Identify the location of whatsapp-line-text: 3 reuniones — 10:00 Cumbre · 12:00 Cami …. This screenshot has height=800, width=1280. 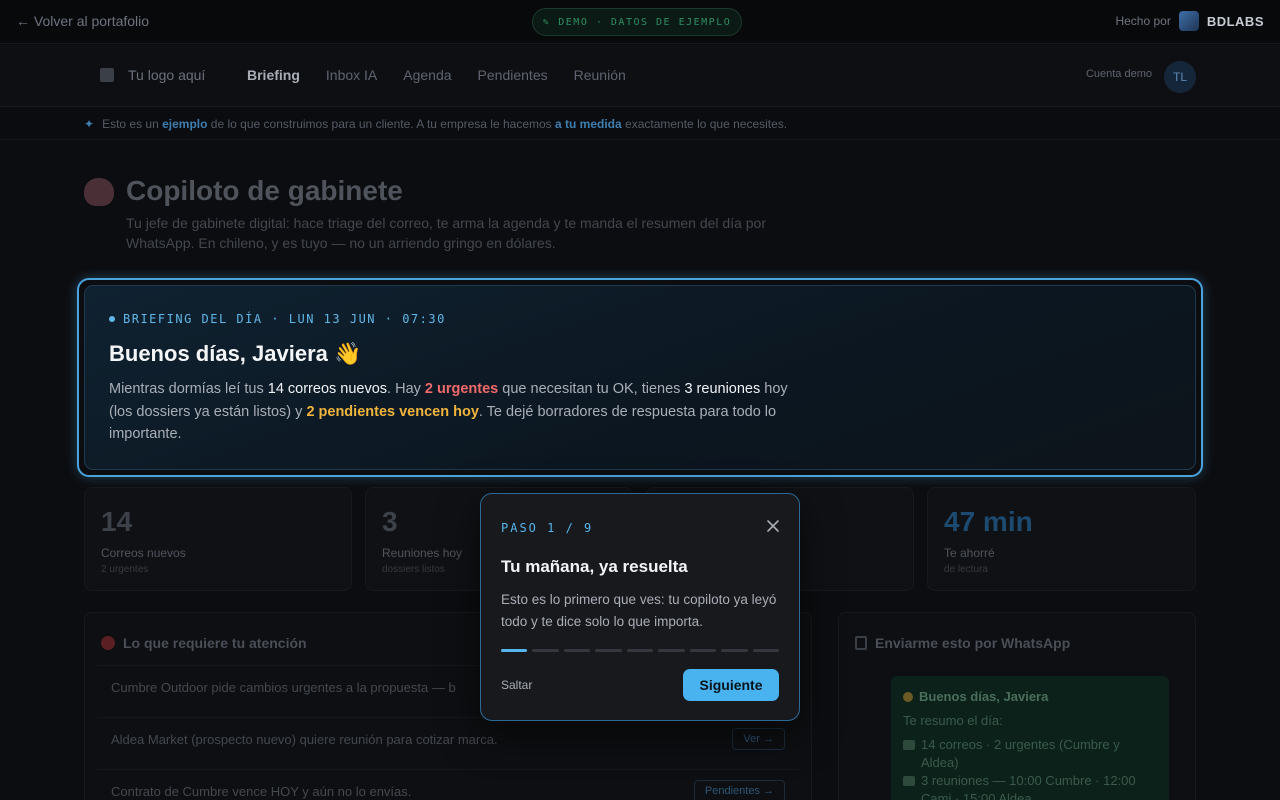
(1028, 786).